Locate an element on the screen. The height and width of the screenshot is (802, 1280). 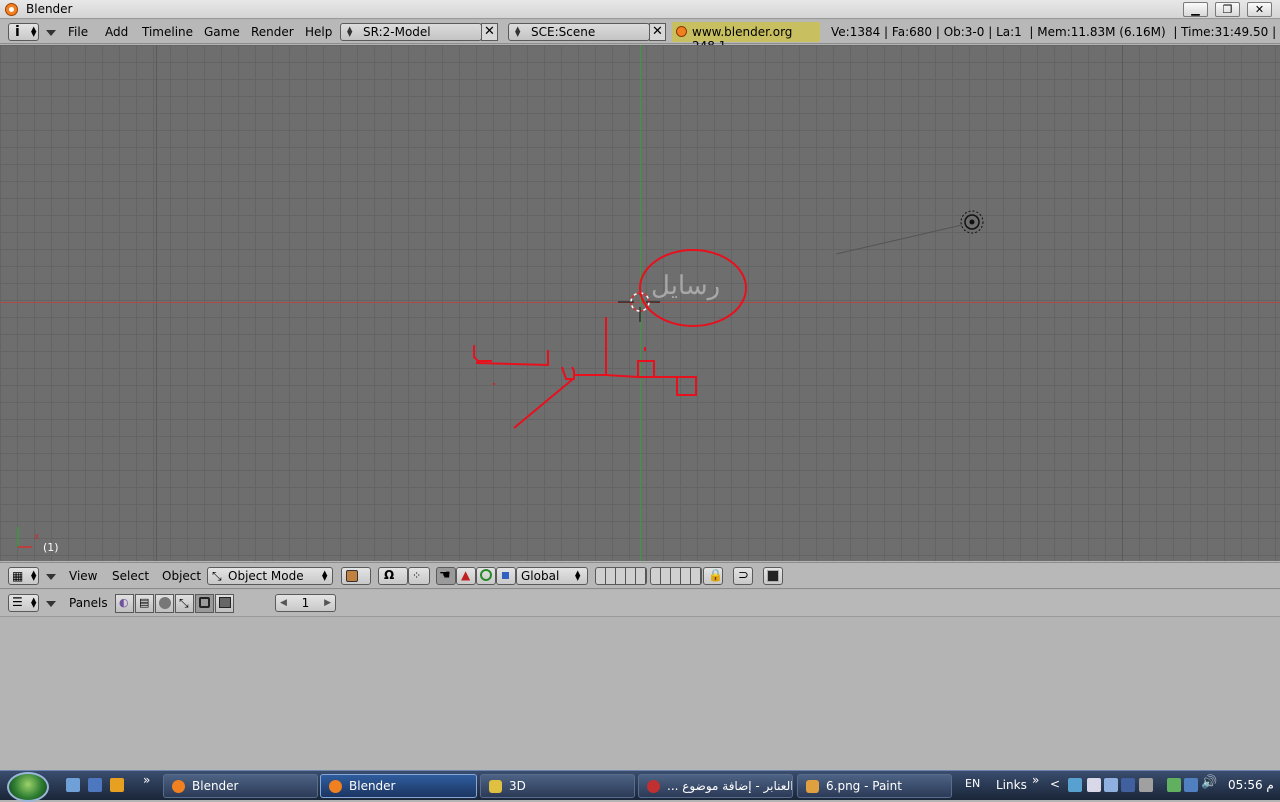
language-indicator: EN is located at coordinates (972, 783).